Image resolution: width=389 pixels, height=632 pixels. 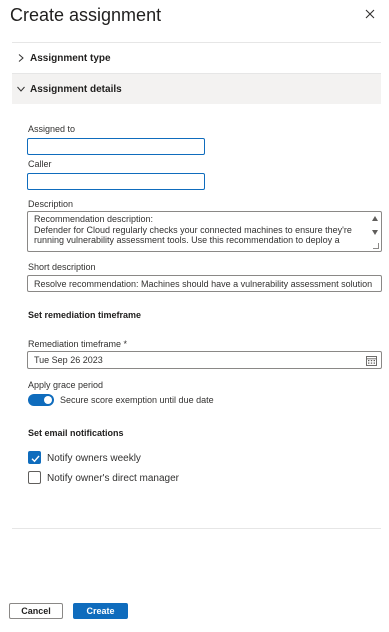 I want to click on assigned-to-label: Assigned to, so click(x=52, y=129).